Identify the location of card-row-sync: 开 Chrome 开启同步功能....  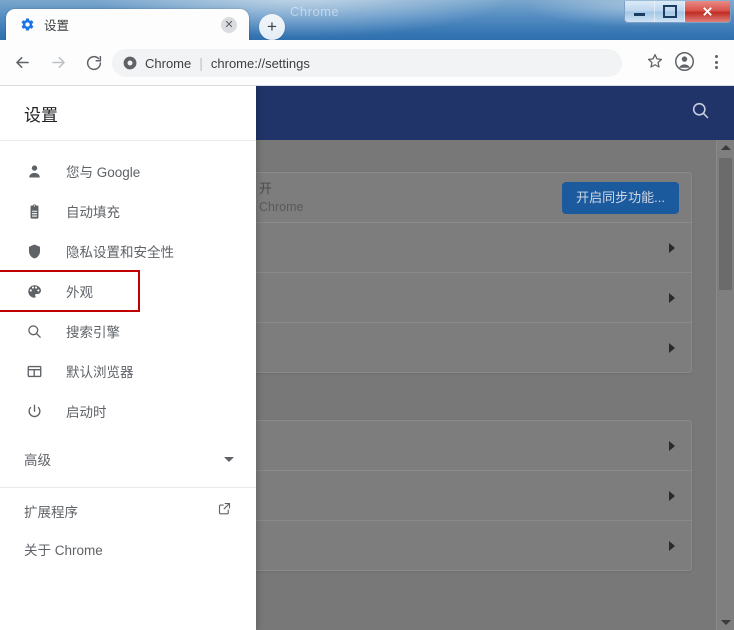
(467, 198).